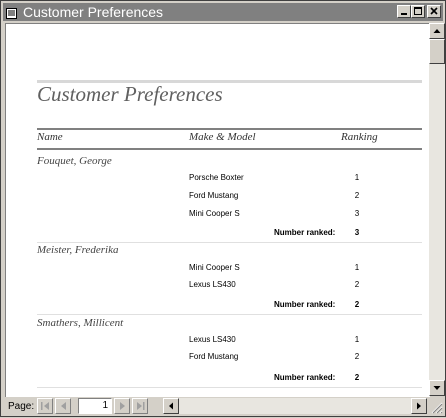  I want to click on column-header-model: Make & Model, so click(222, 137).